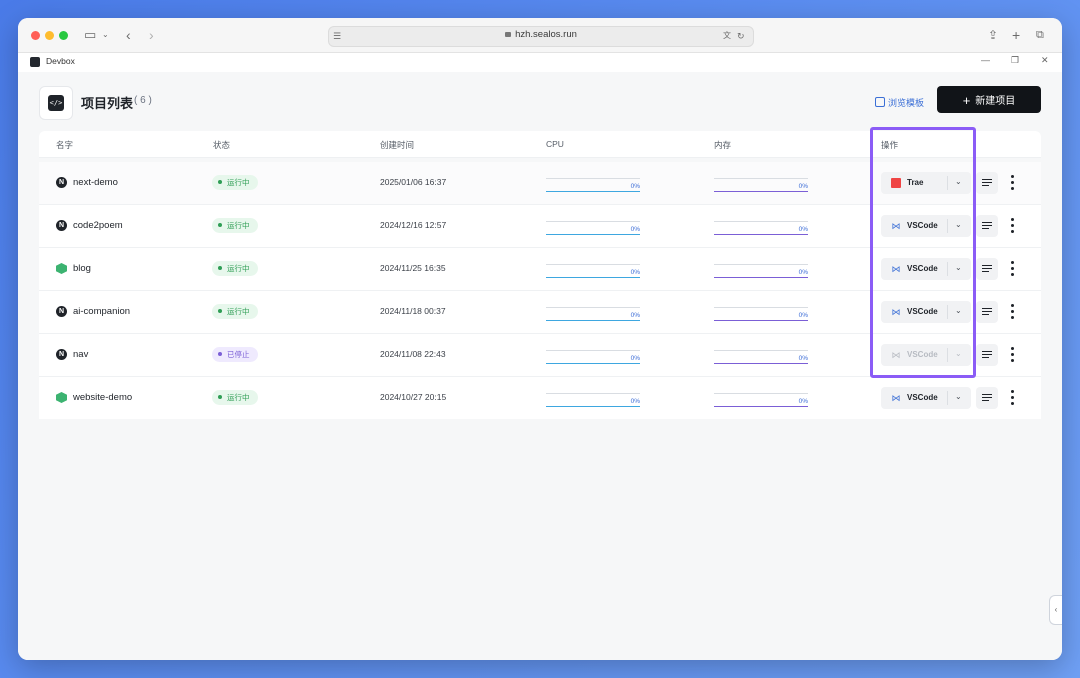  Describe the element at coordinates (1015, 60) in the screenshot. I see `restore-icon: ❐` at that location.